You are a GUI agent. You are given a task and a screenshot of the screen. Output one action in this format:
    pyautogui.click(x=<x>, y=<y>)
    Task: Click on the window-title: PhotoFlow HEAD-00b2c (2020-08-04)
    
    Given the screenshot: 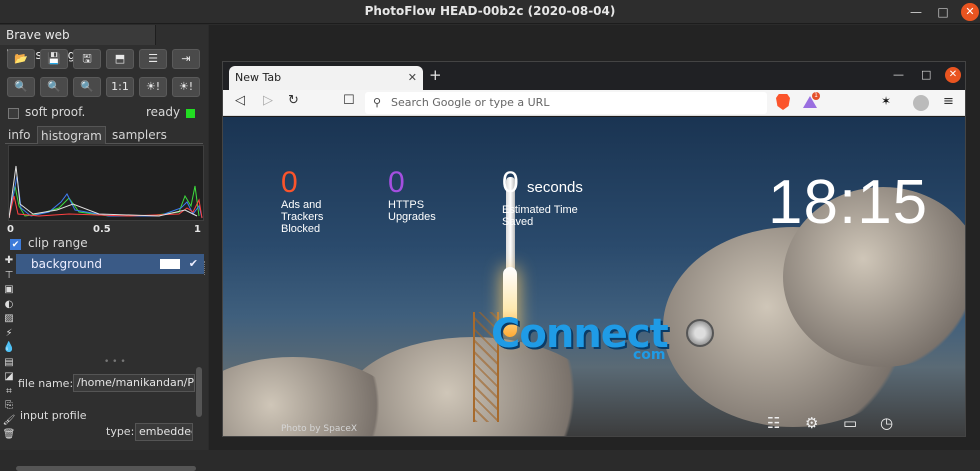 What is the action you would take?
    pyautogui.click(x=490, y=11)
    